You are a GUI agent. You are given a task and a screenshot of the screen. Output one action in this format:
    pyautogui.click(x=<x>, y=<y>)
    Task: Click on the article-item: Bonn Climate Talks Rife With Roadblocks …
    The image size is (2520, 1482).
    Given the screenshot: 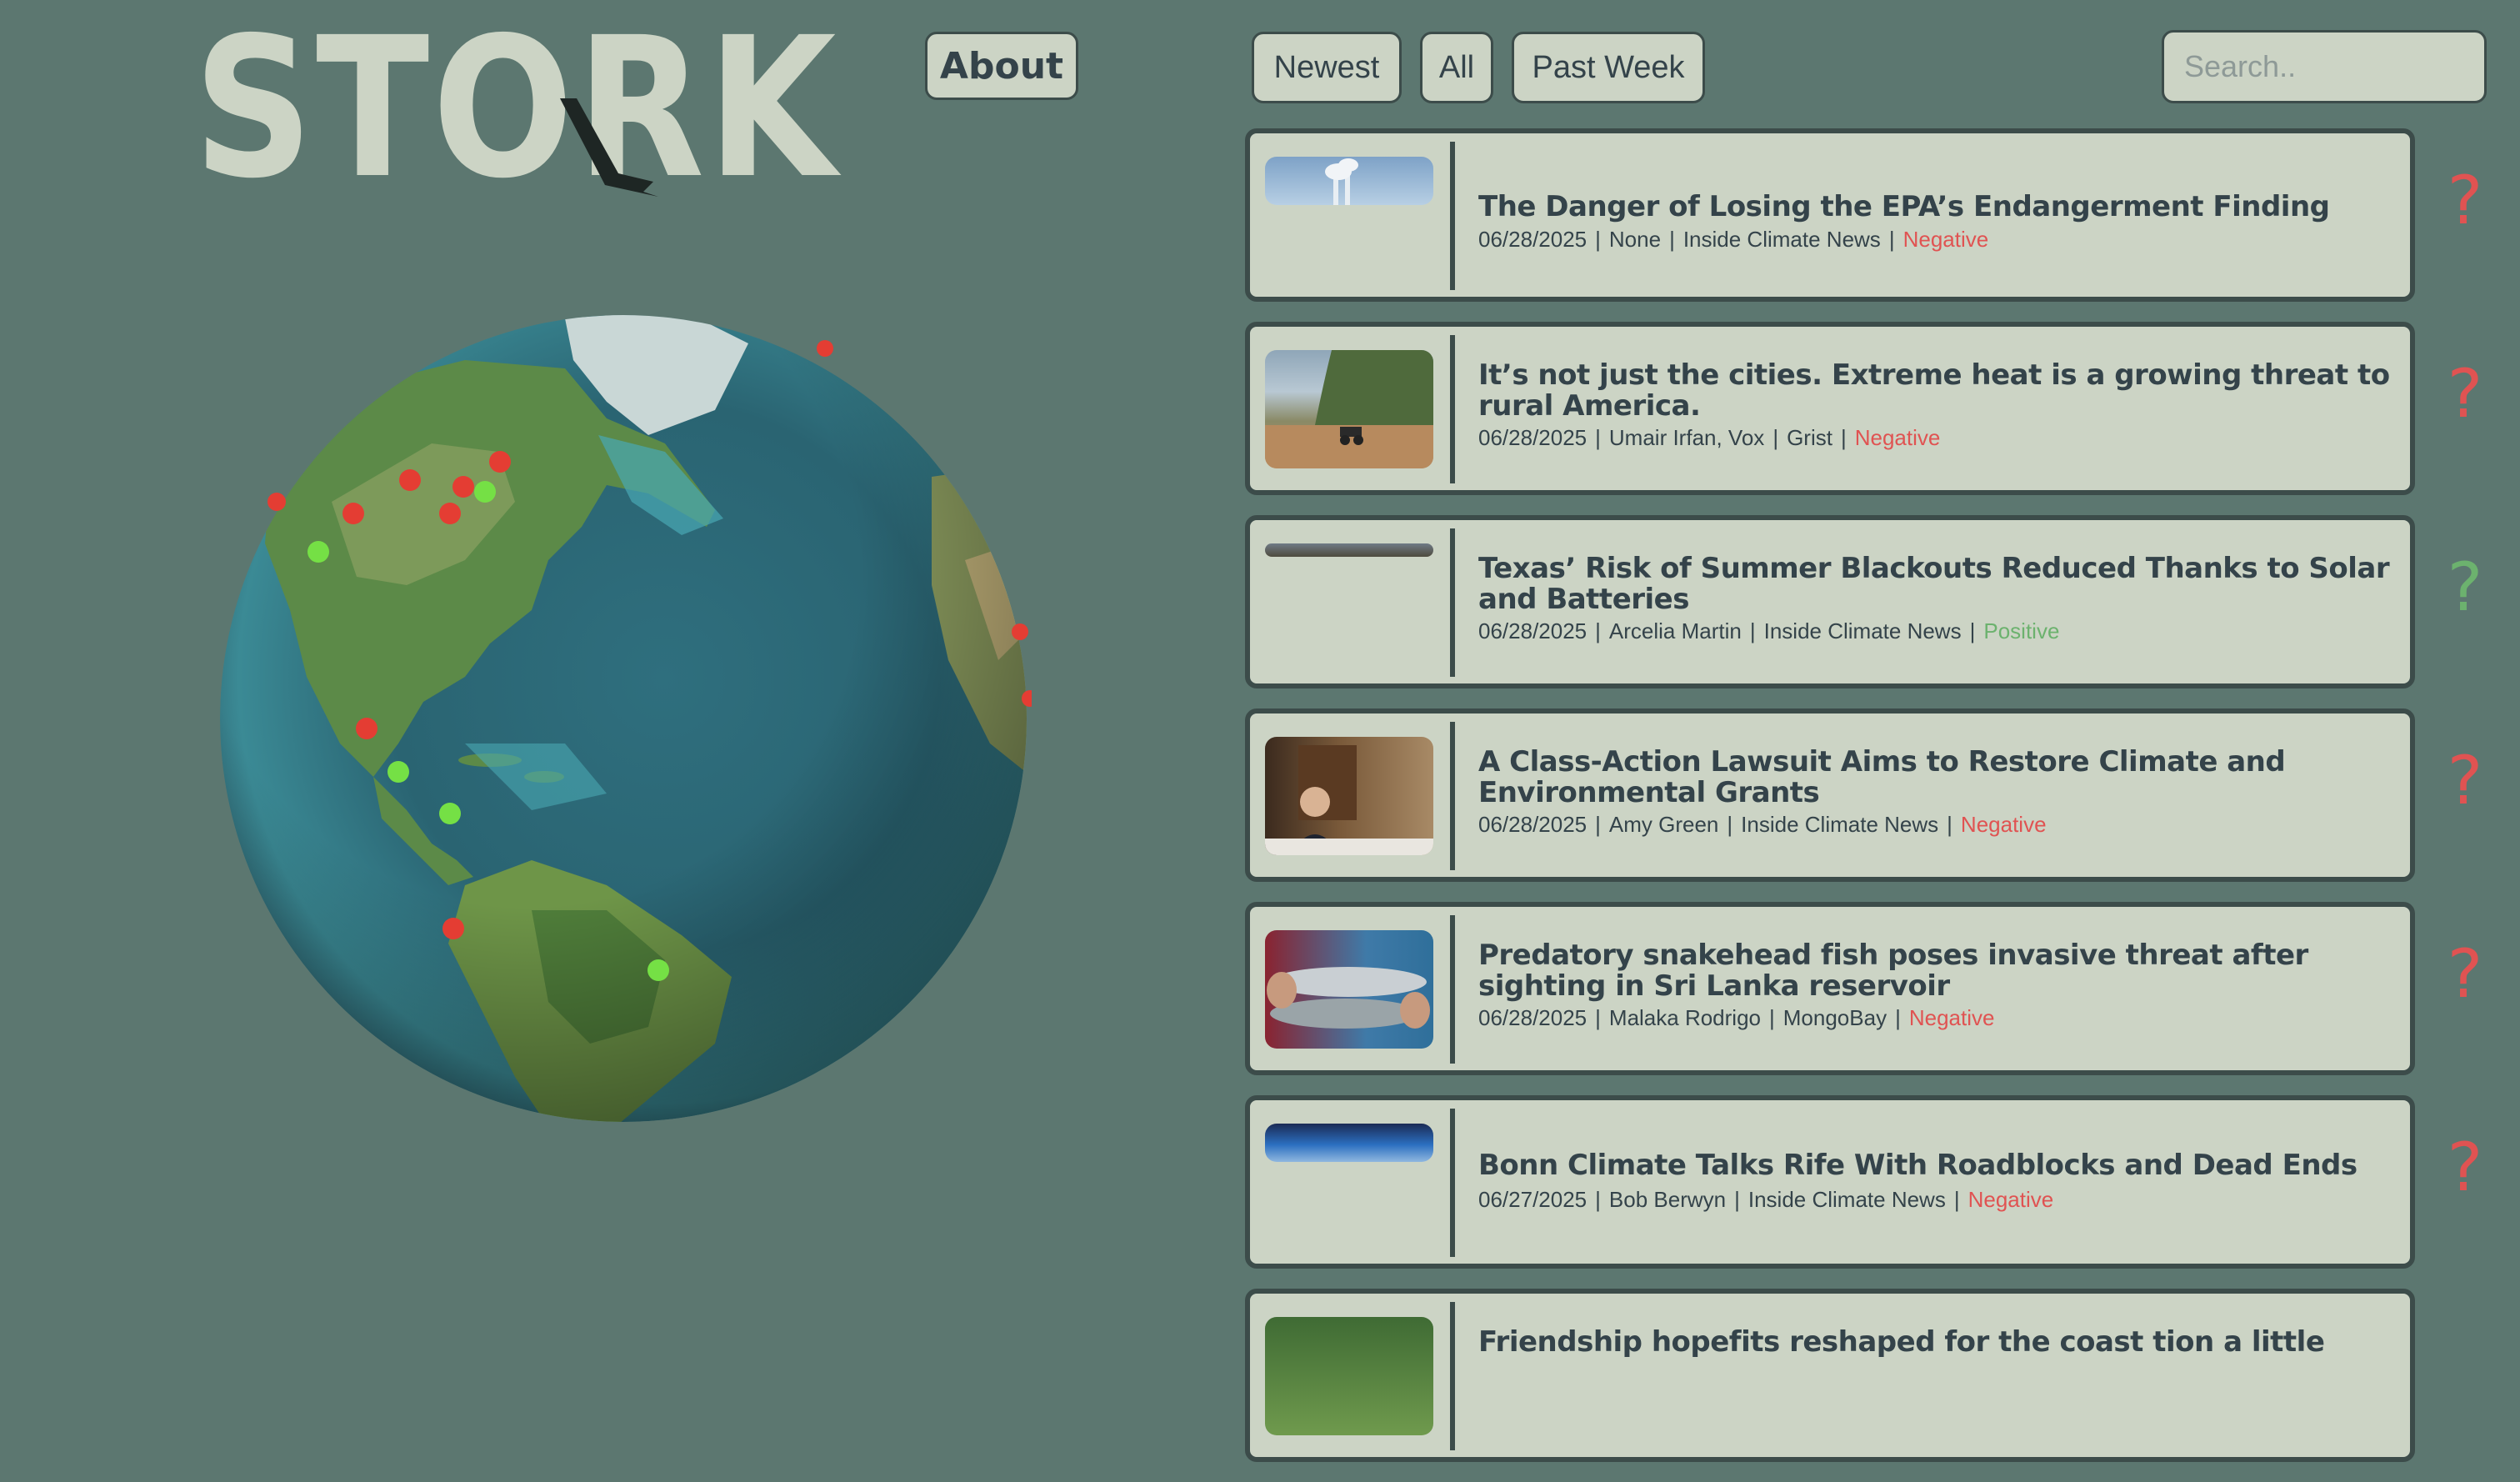 What is the action you would take?
    pyautogui.click(x=1882, y=1192)
    